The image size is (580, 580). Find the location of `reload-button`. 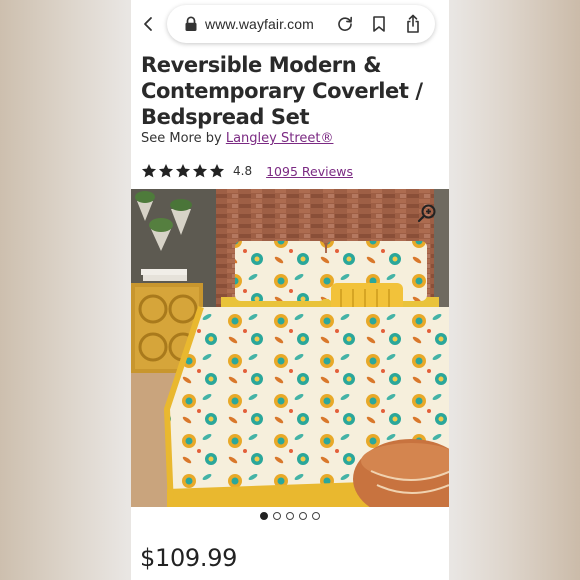

reload-button is located at coordinates (345, 24).